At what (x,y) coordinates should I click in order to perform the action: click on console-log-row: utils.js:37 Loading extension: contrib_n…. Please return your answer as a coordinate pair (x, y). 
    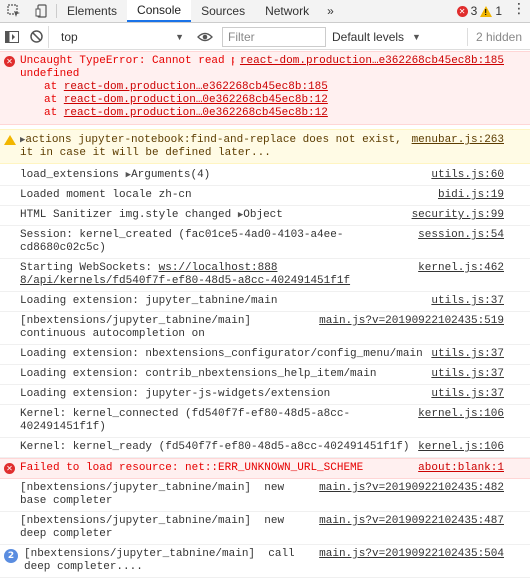
    Looking at the image, I should click on (265, 375).